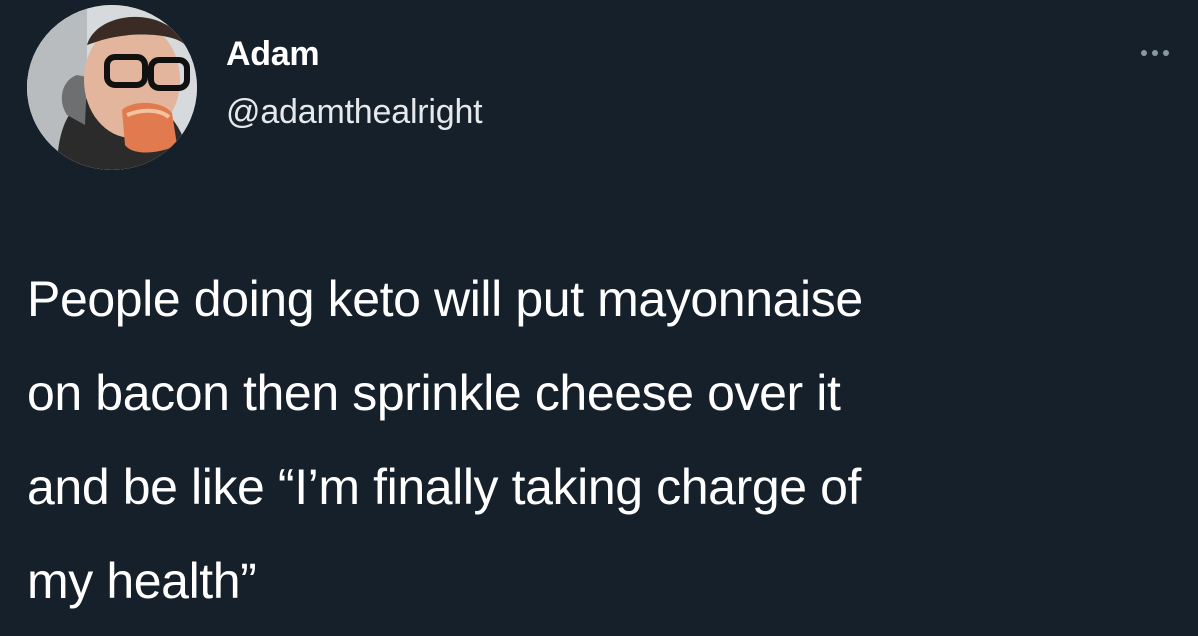 The width and height of the screenshot is (1198, 636). Describe the element at coordinates (445, 299) in the screenshot. I see `tweet-text-line: People doing keto will put mayonnaise` at that location.